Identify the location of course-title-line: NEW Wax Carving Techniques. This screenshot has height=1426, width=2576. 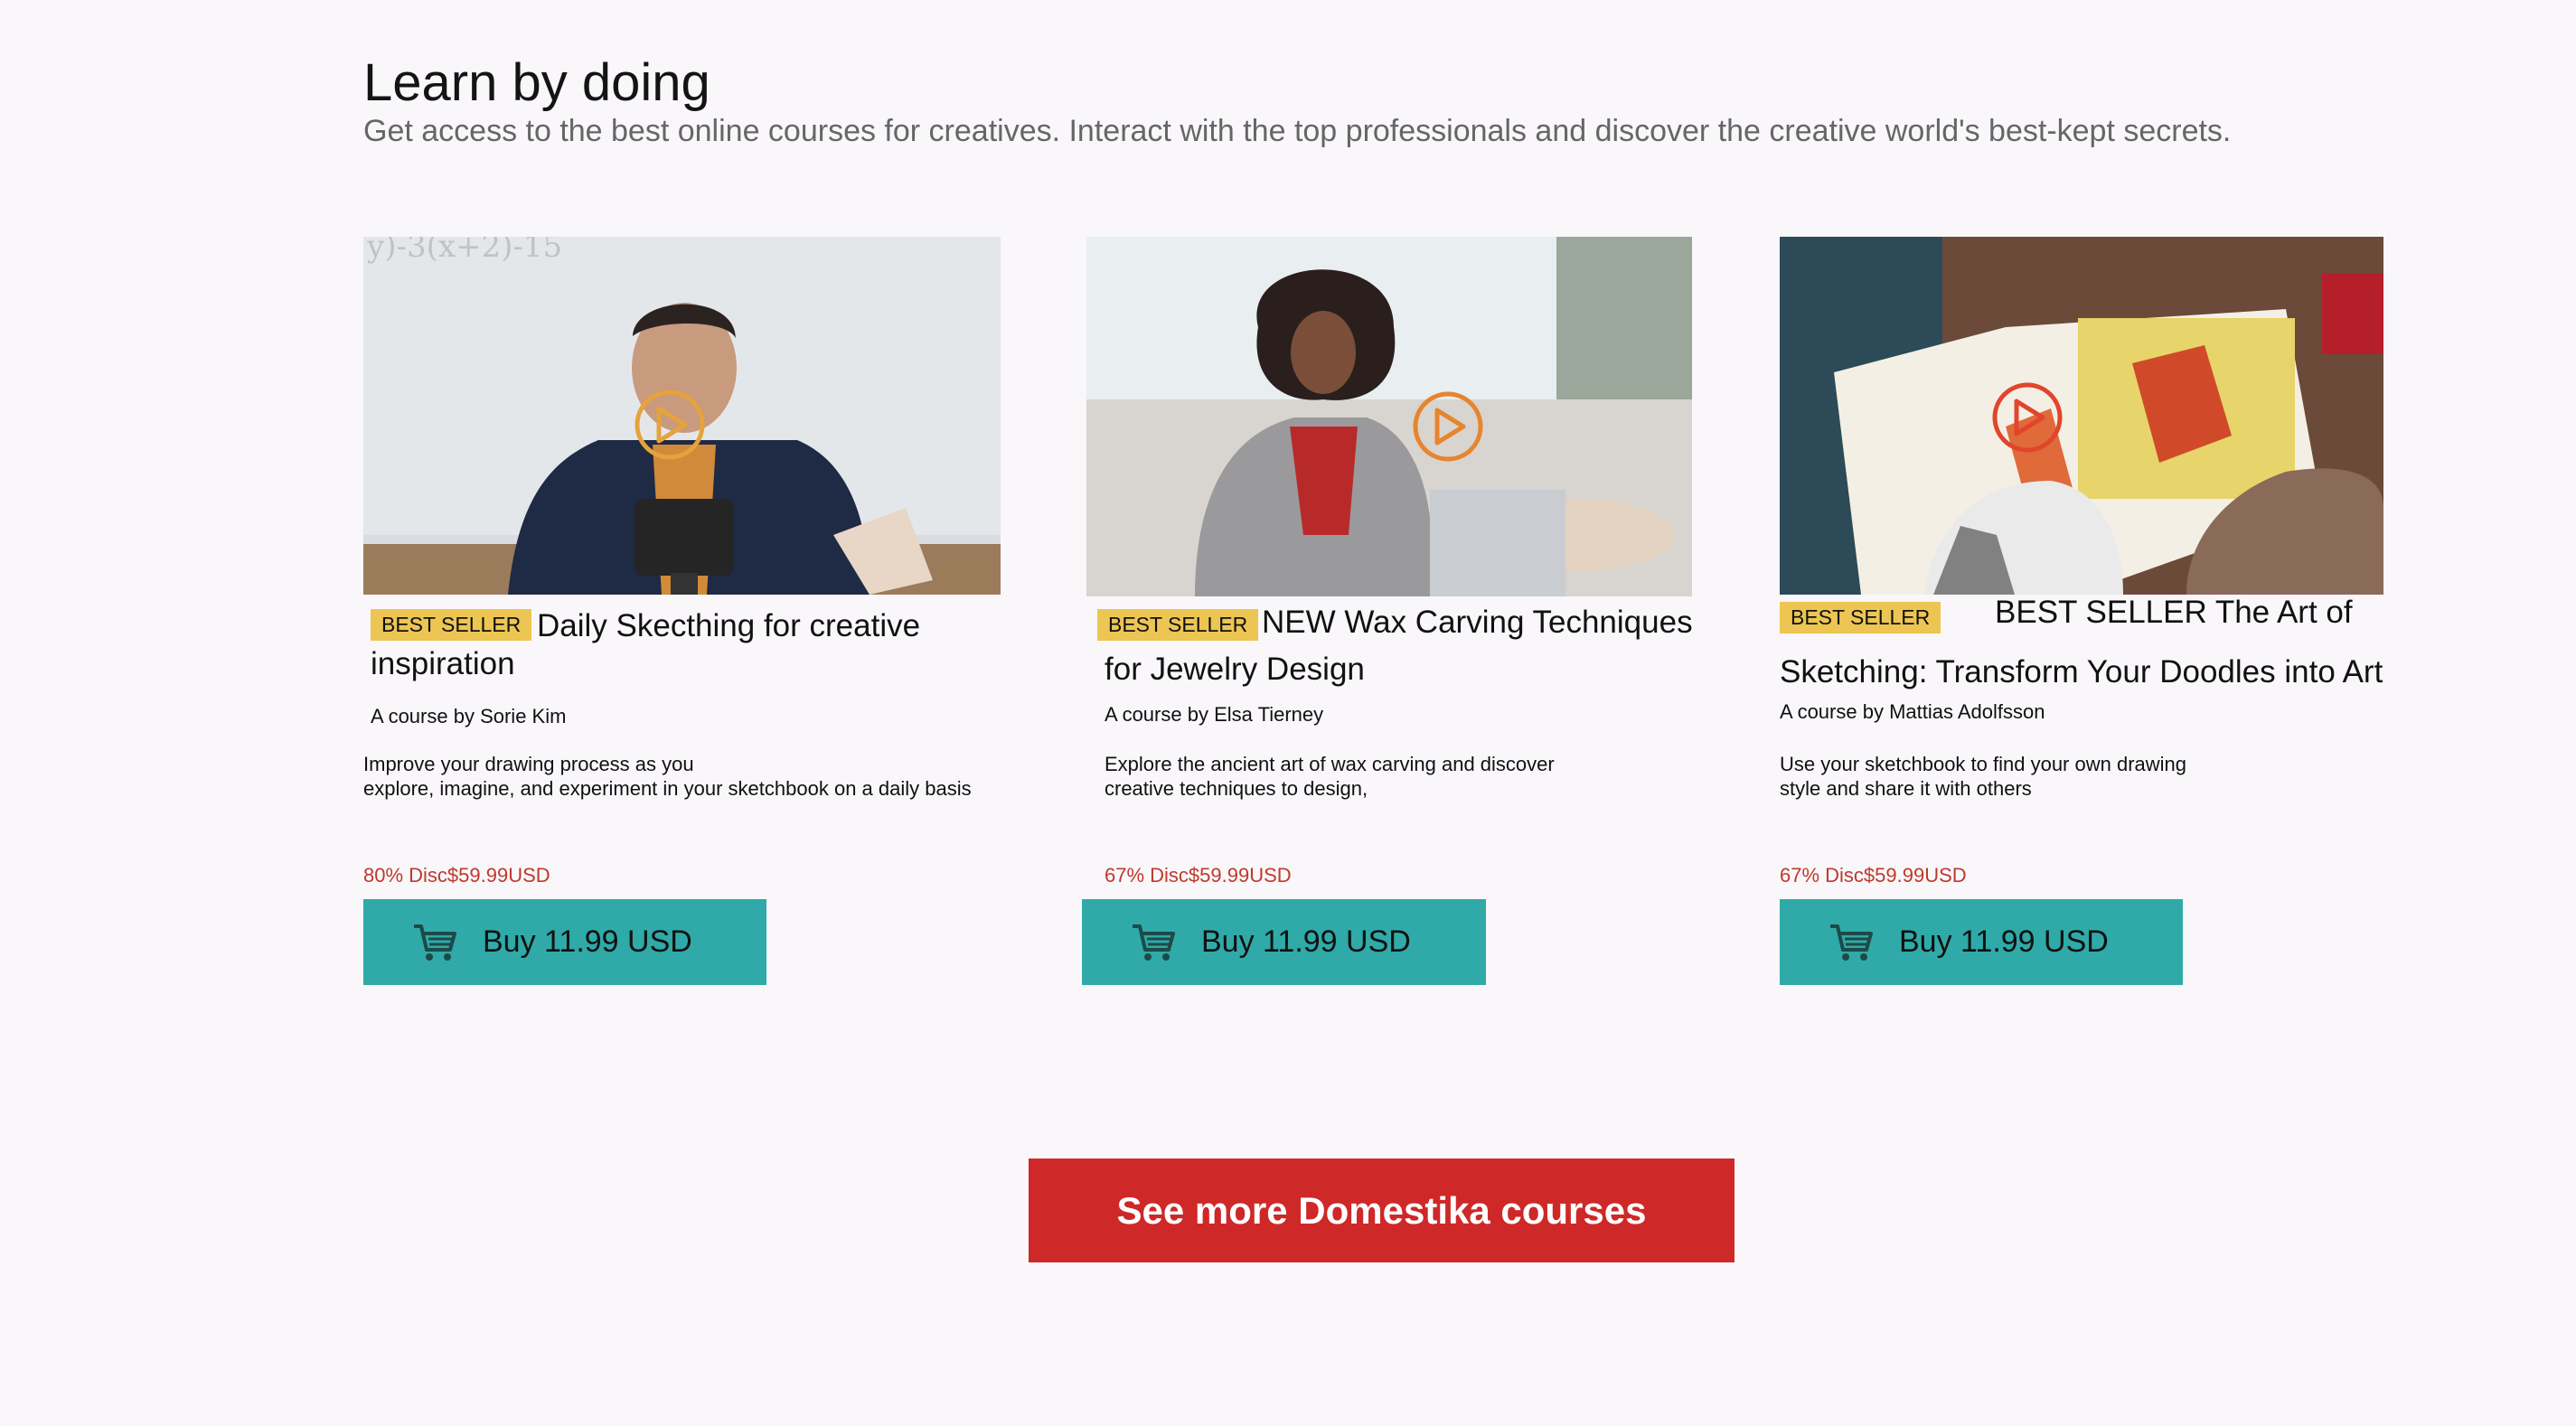
(1421, 623).